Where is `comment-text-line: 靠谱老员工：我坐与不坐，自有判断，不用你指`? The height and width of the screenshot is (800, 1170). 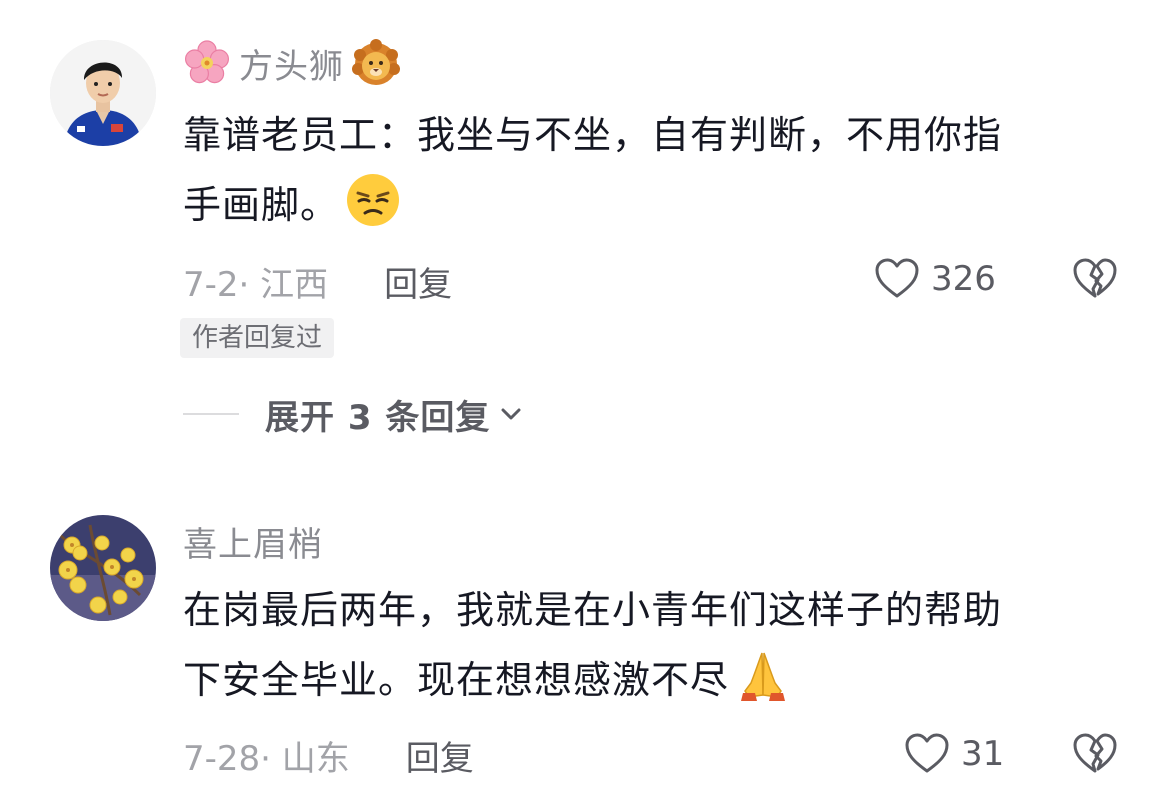 comment-text-line: 靠谱老员工：我坐与不坐，自有判断，不用你指 is located at coordinates (593, 135).